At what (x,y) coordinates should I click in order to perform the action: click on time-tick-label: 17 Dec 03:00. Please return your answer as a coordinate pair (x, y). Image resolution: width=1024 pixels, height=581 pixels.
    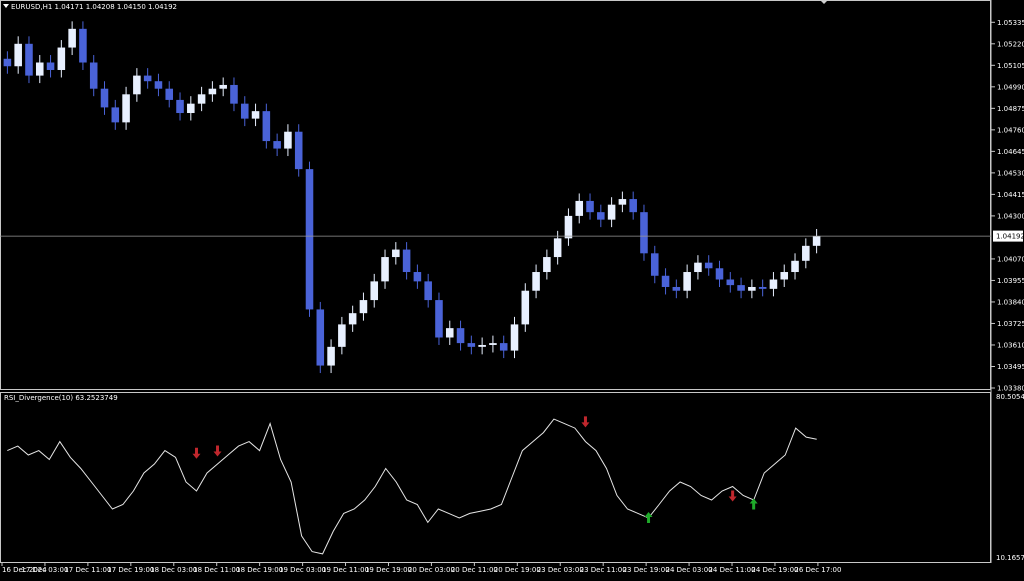
    Looking at the image, I should click on (44, 570).